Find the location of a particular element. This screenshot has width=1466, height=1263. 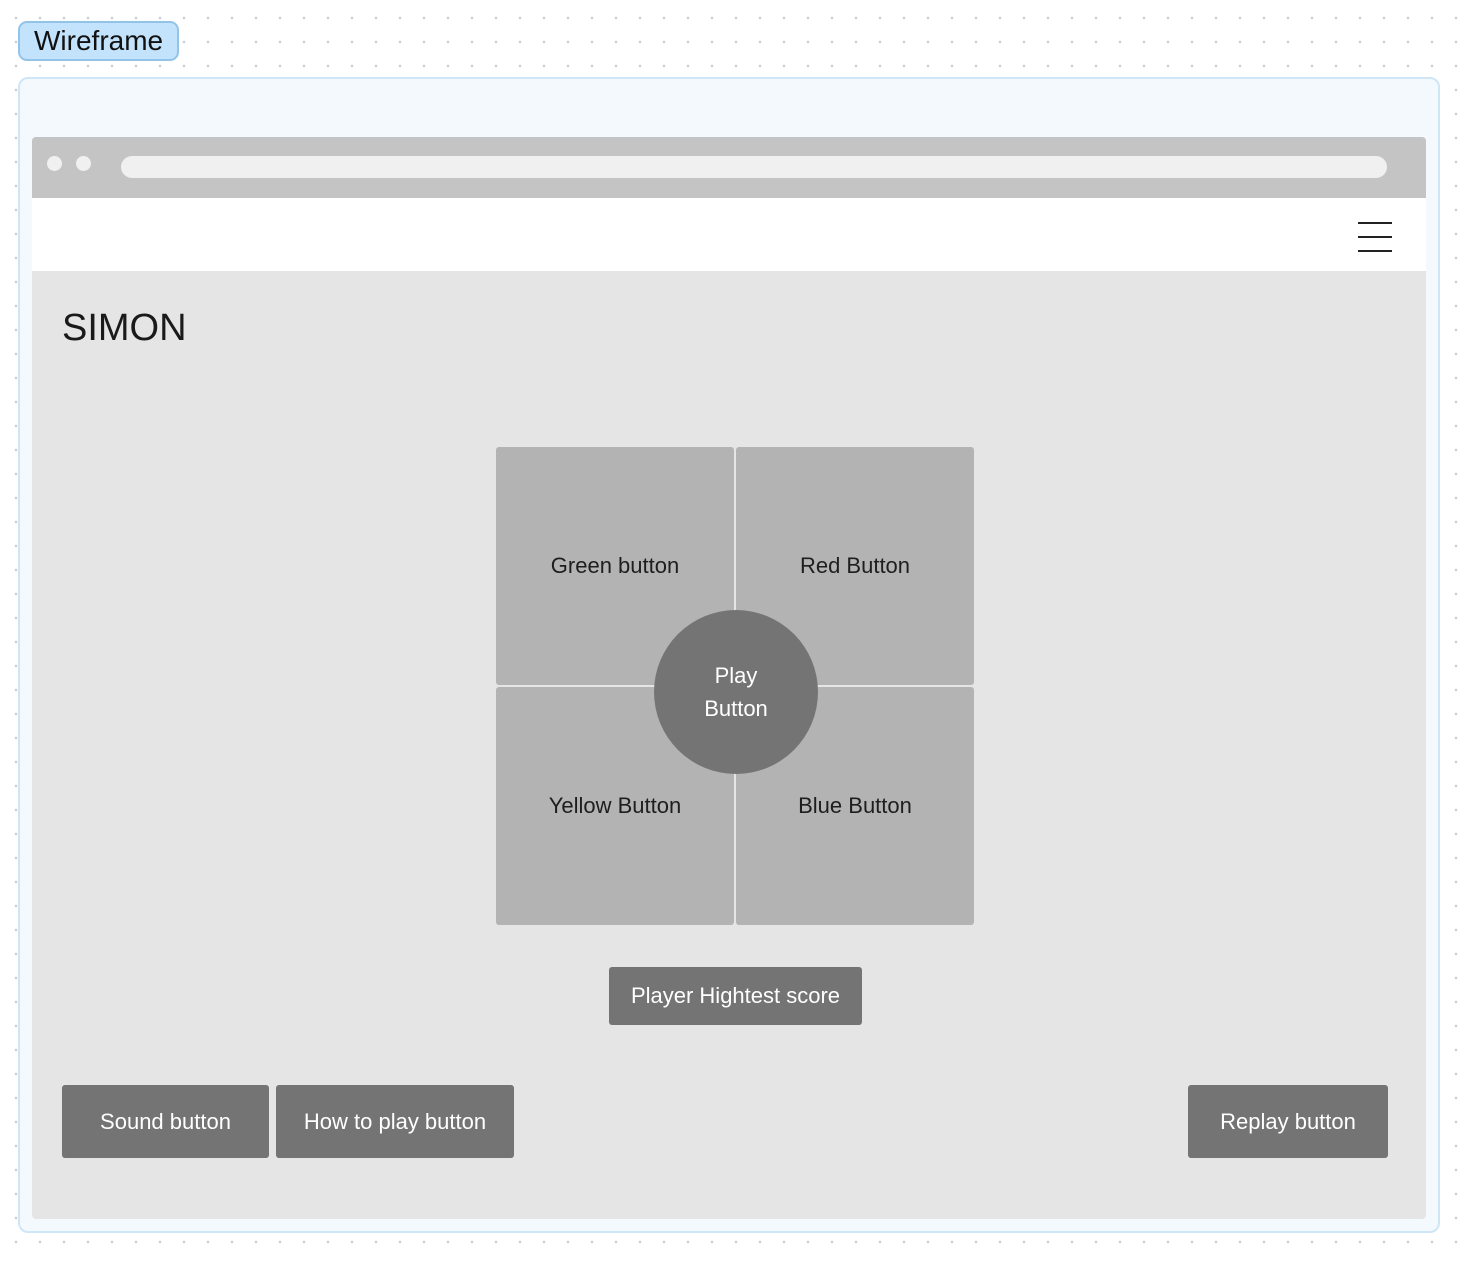

page-title: SIMON is located at coordinates (124, 328).